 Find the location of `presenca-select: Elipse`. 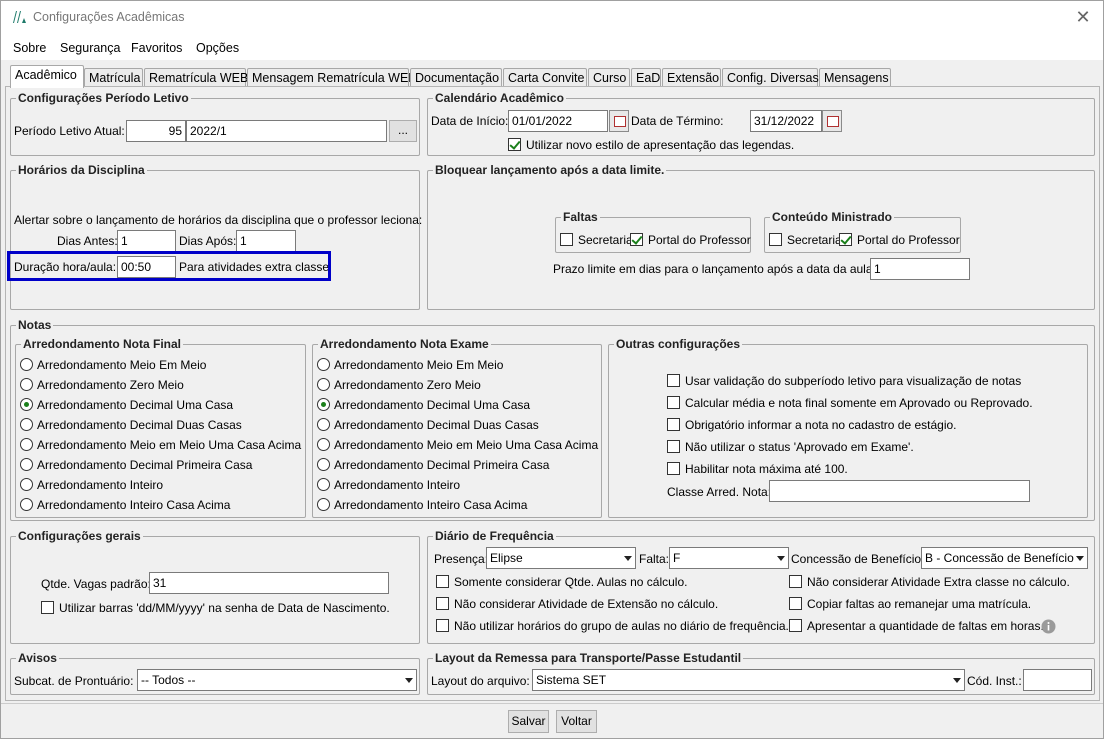

presenca-select: Elipse is located at coordinates (561, 558).